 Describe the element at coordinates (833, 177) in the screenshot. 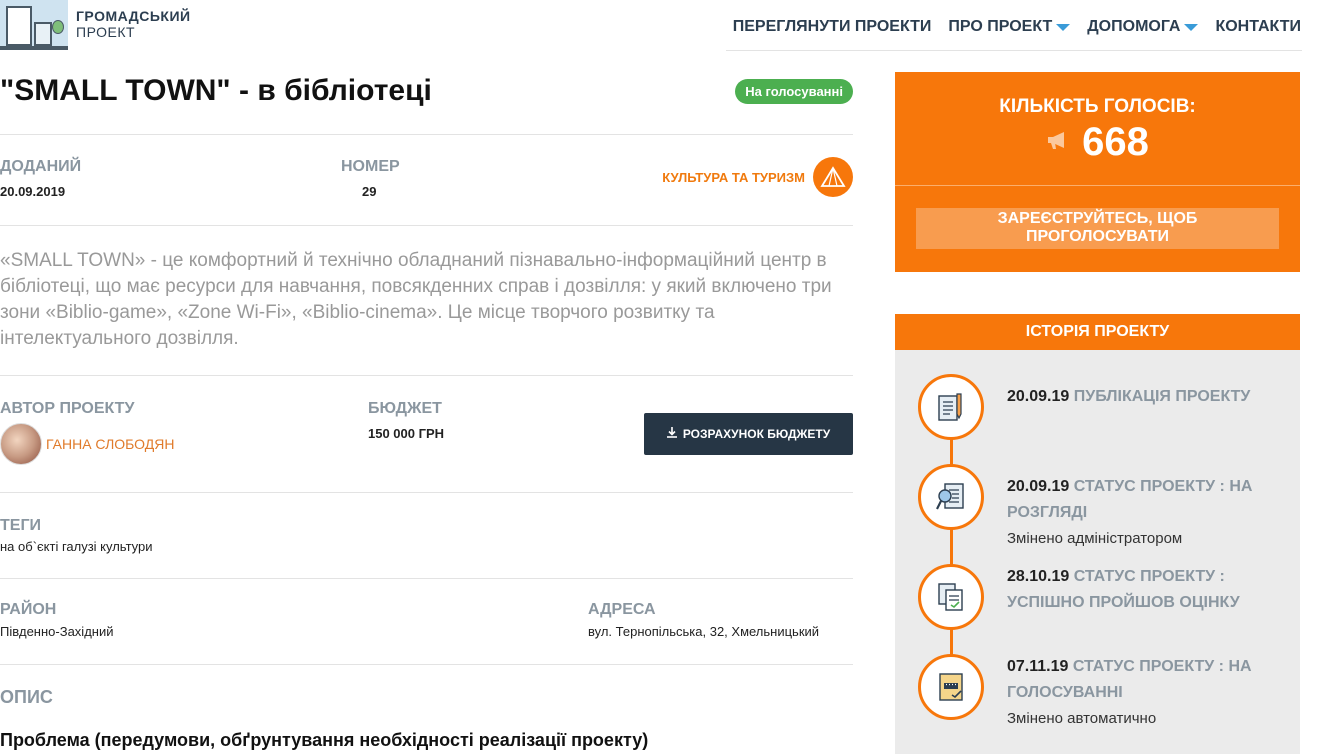

I see `tent-icon` at that location.